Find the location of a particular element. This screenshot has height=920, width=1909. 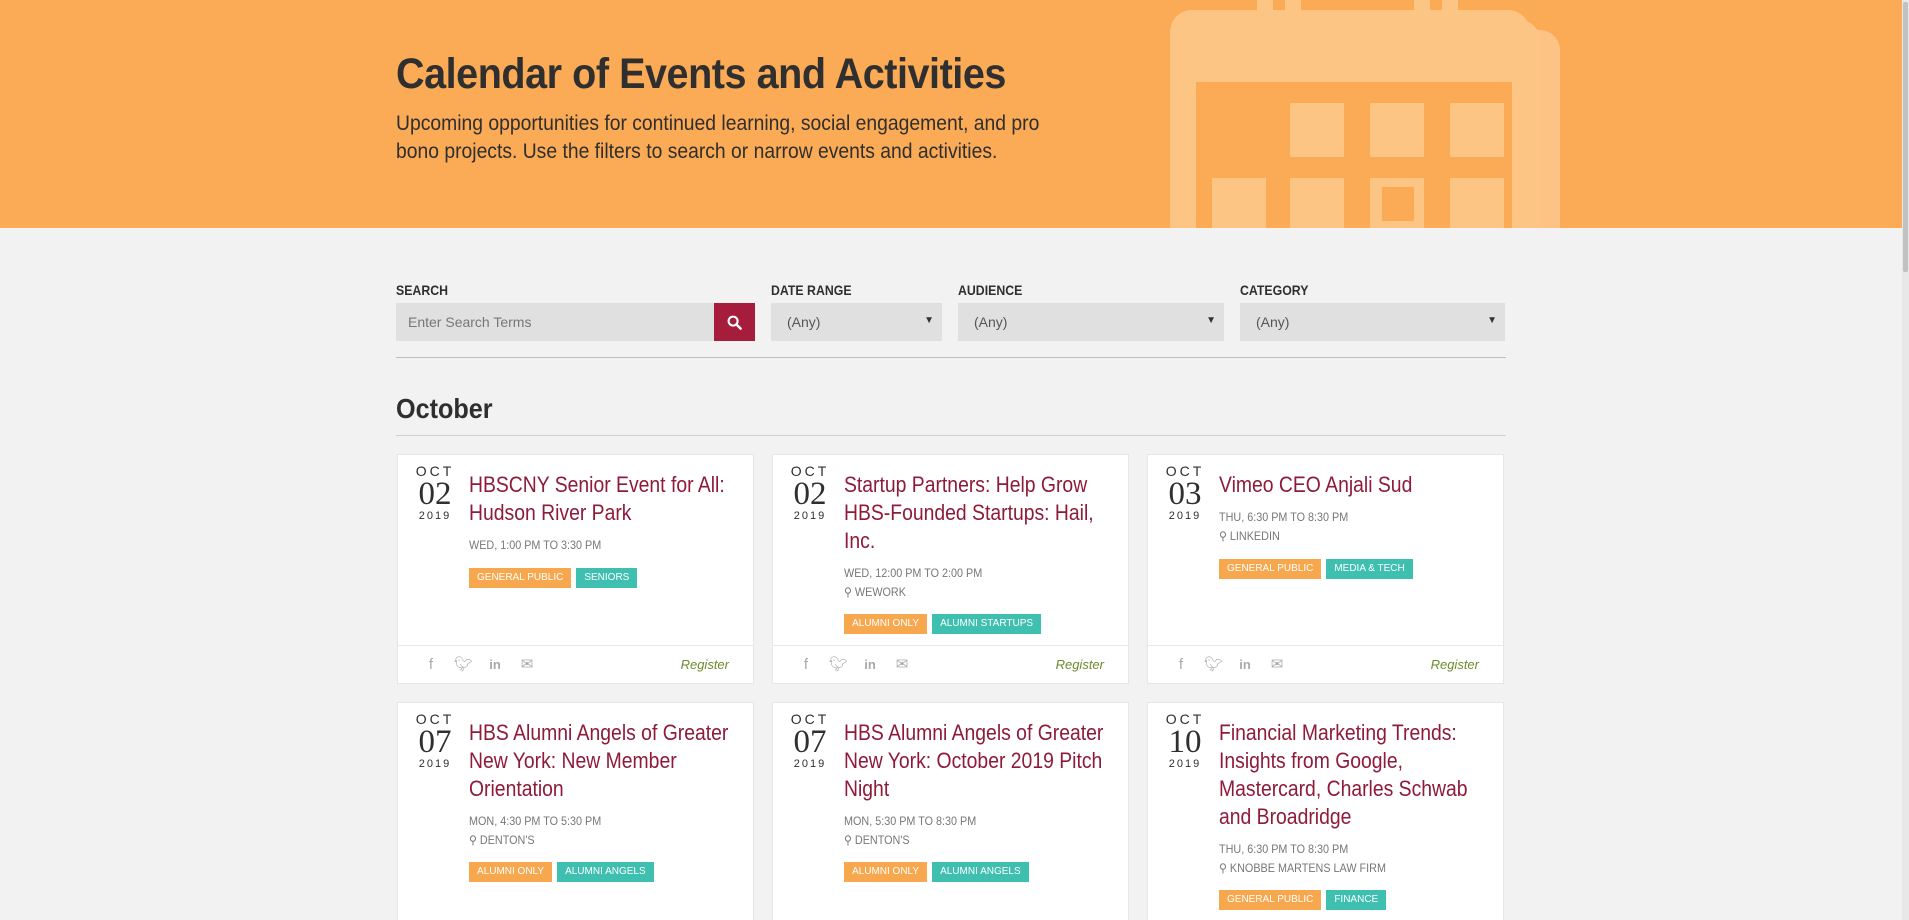

date-range-value: (Any) is located at coordinates (804, 322).